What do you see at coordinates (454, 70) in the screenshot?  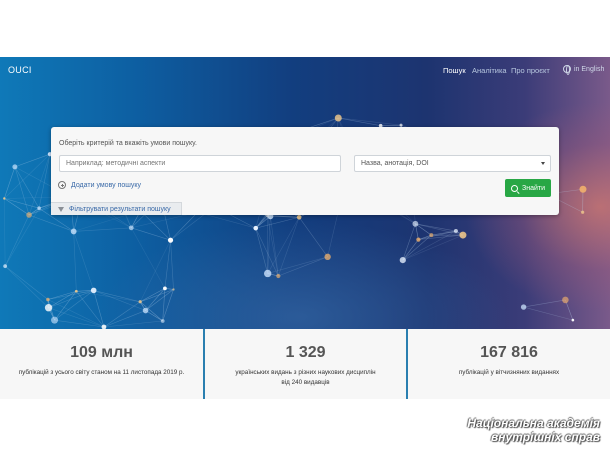 I see `nav-item-search: Пошук` at bounding box center [454, 70].